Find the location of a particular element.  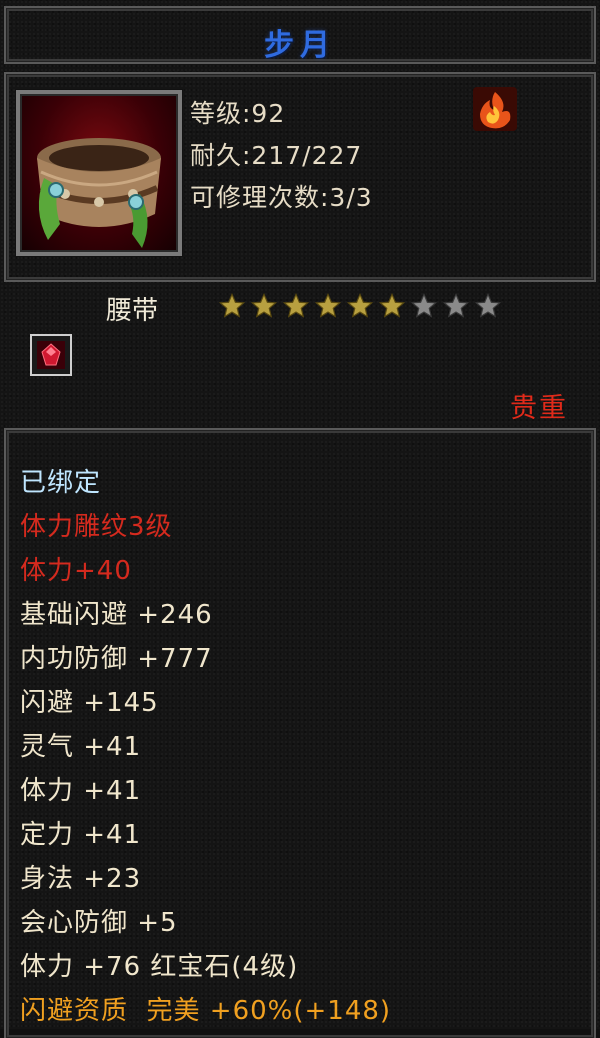

title-bar: 步月 is located at coordinates (300, 35).